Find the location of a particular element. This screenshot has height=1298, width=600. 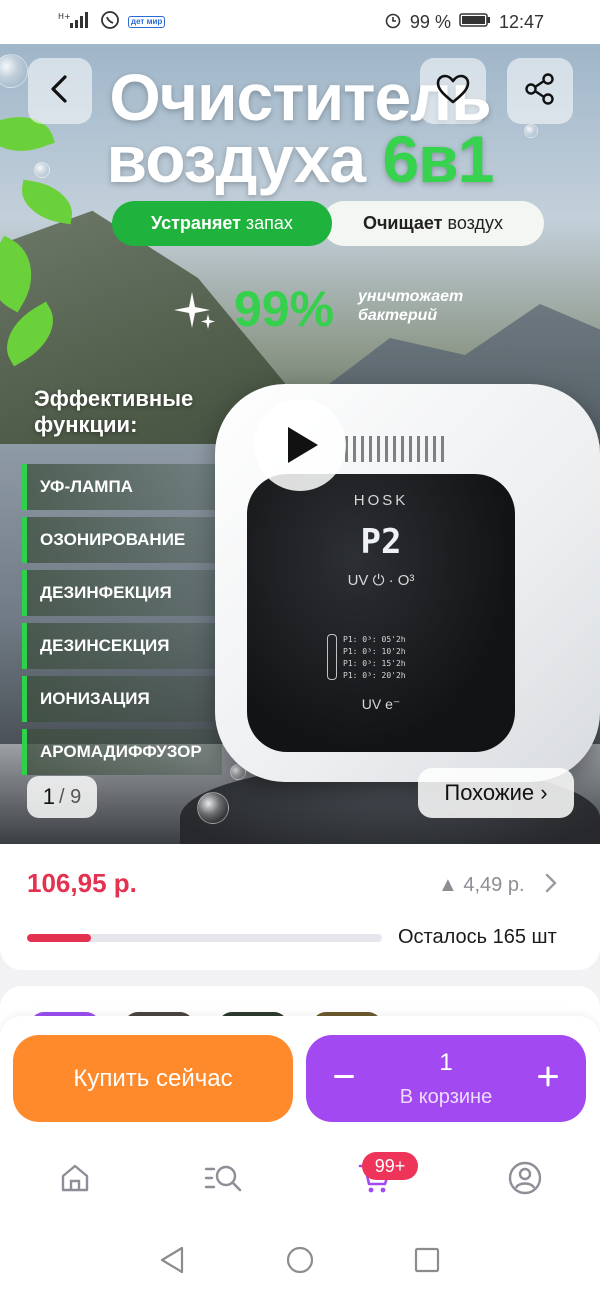

stock-progress-fill is located at coordinates (59, 938).